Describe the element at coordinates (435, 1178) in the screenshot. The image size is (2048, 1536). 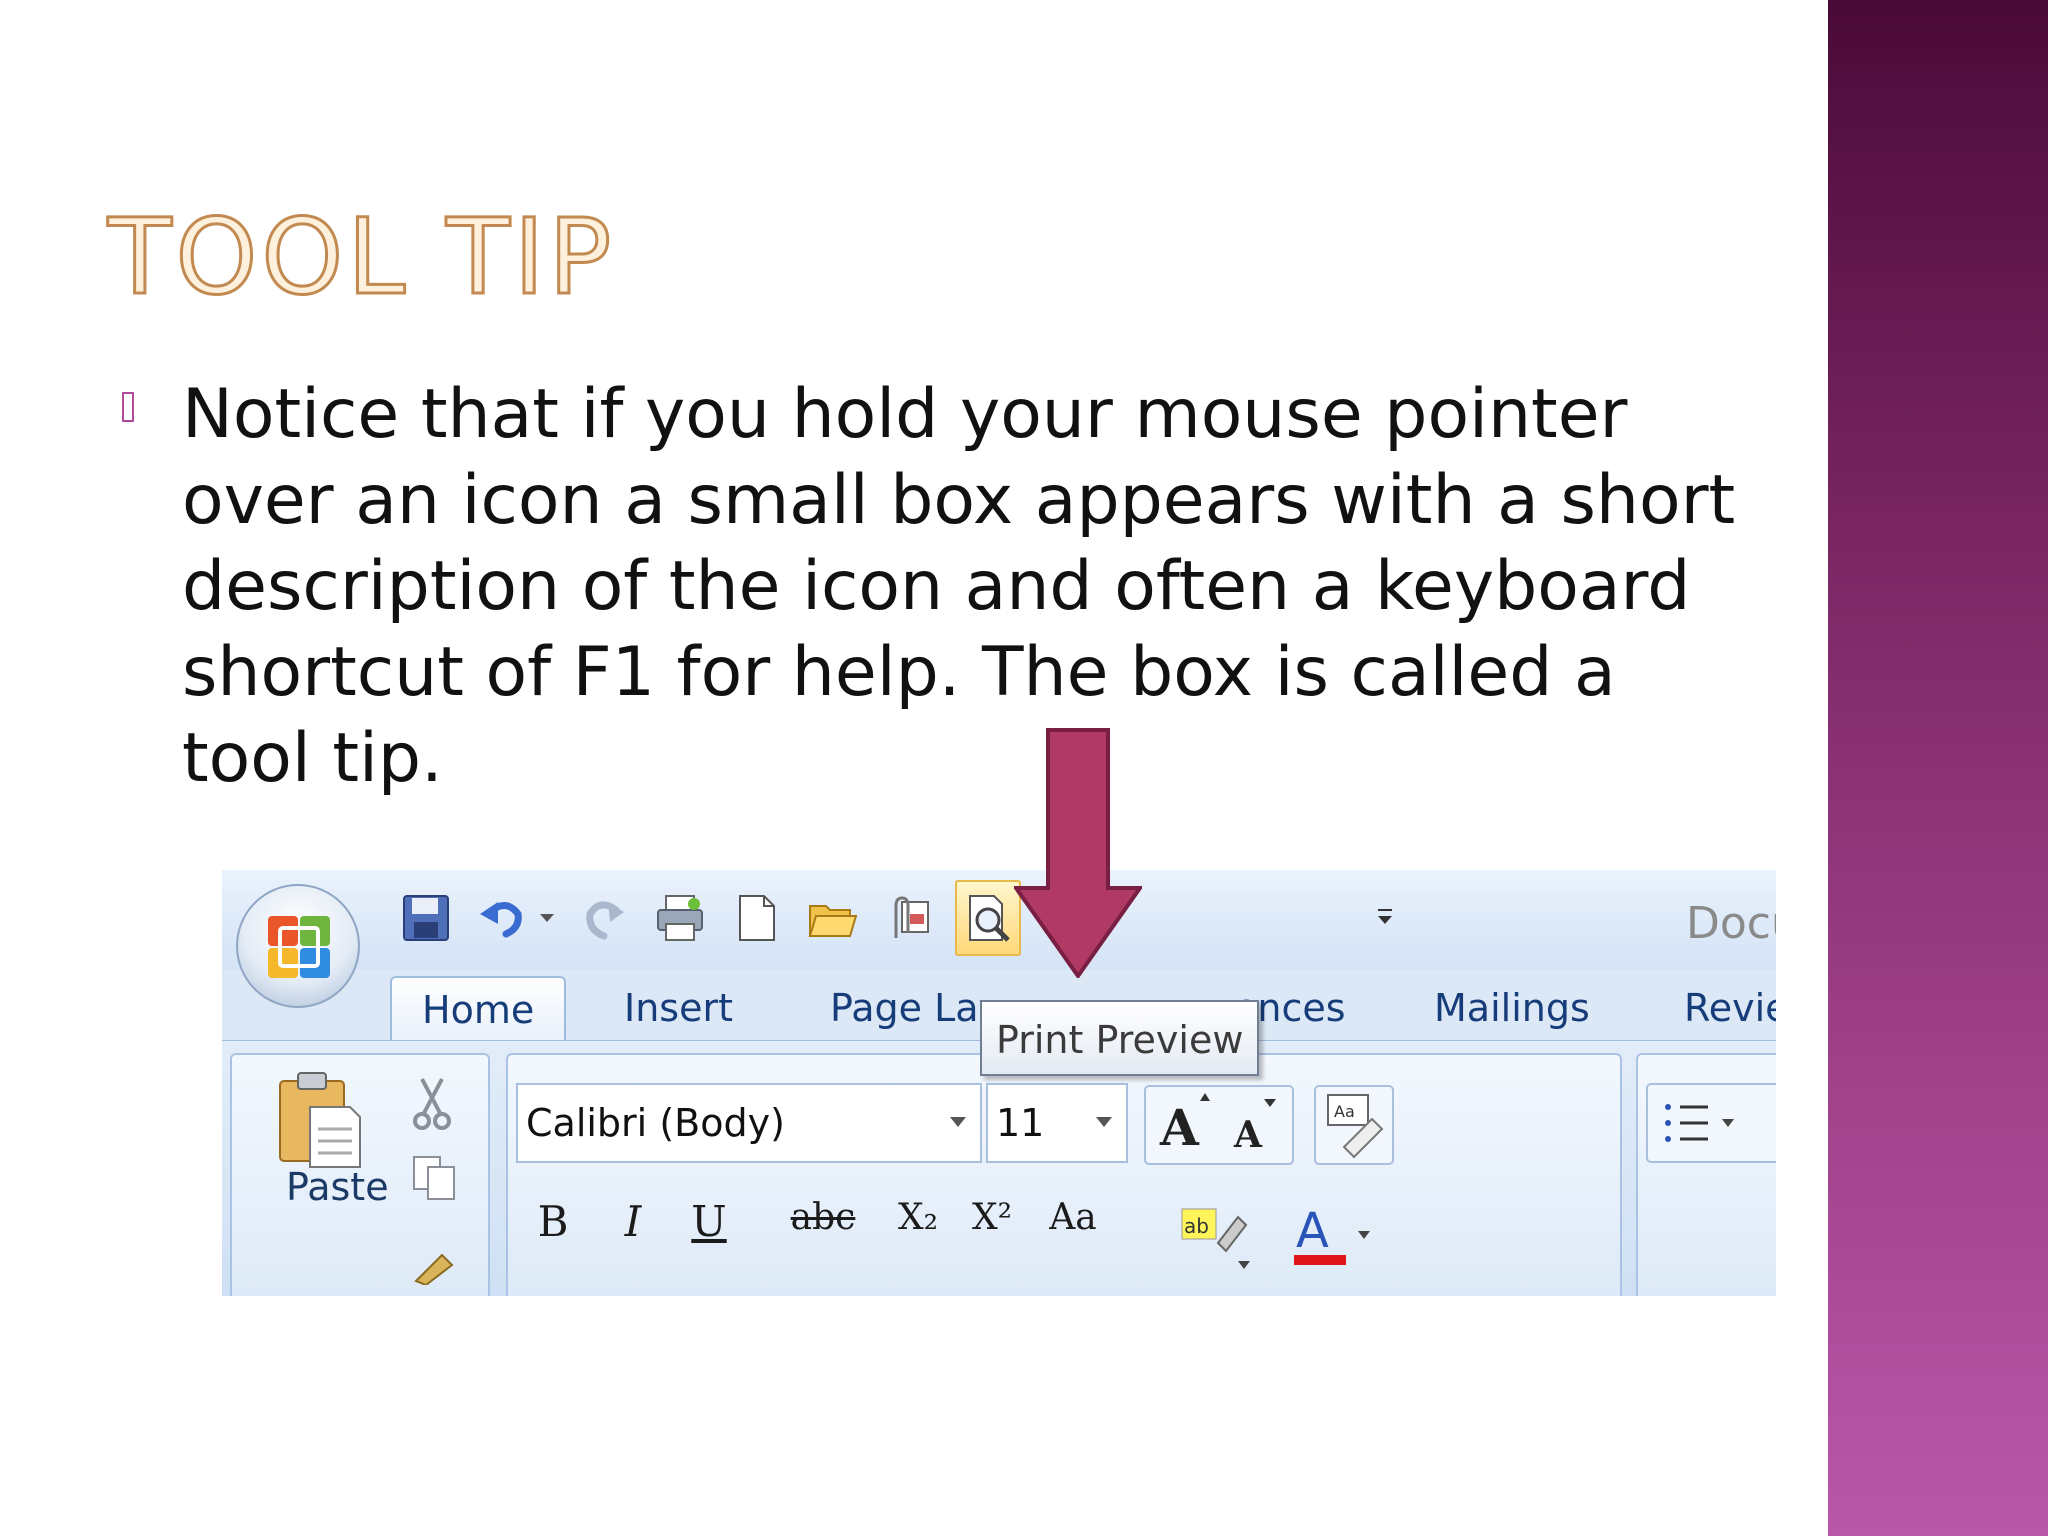
I see `copy-icon` at that location.